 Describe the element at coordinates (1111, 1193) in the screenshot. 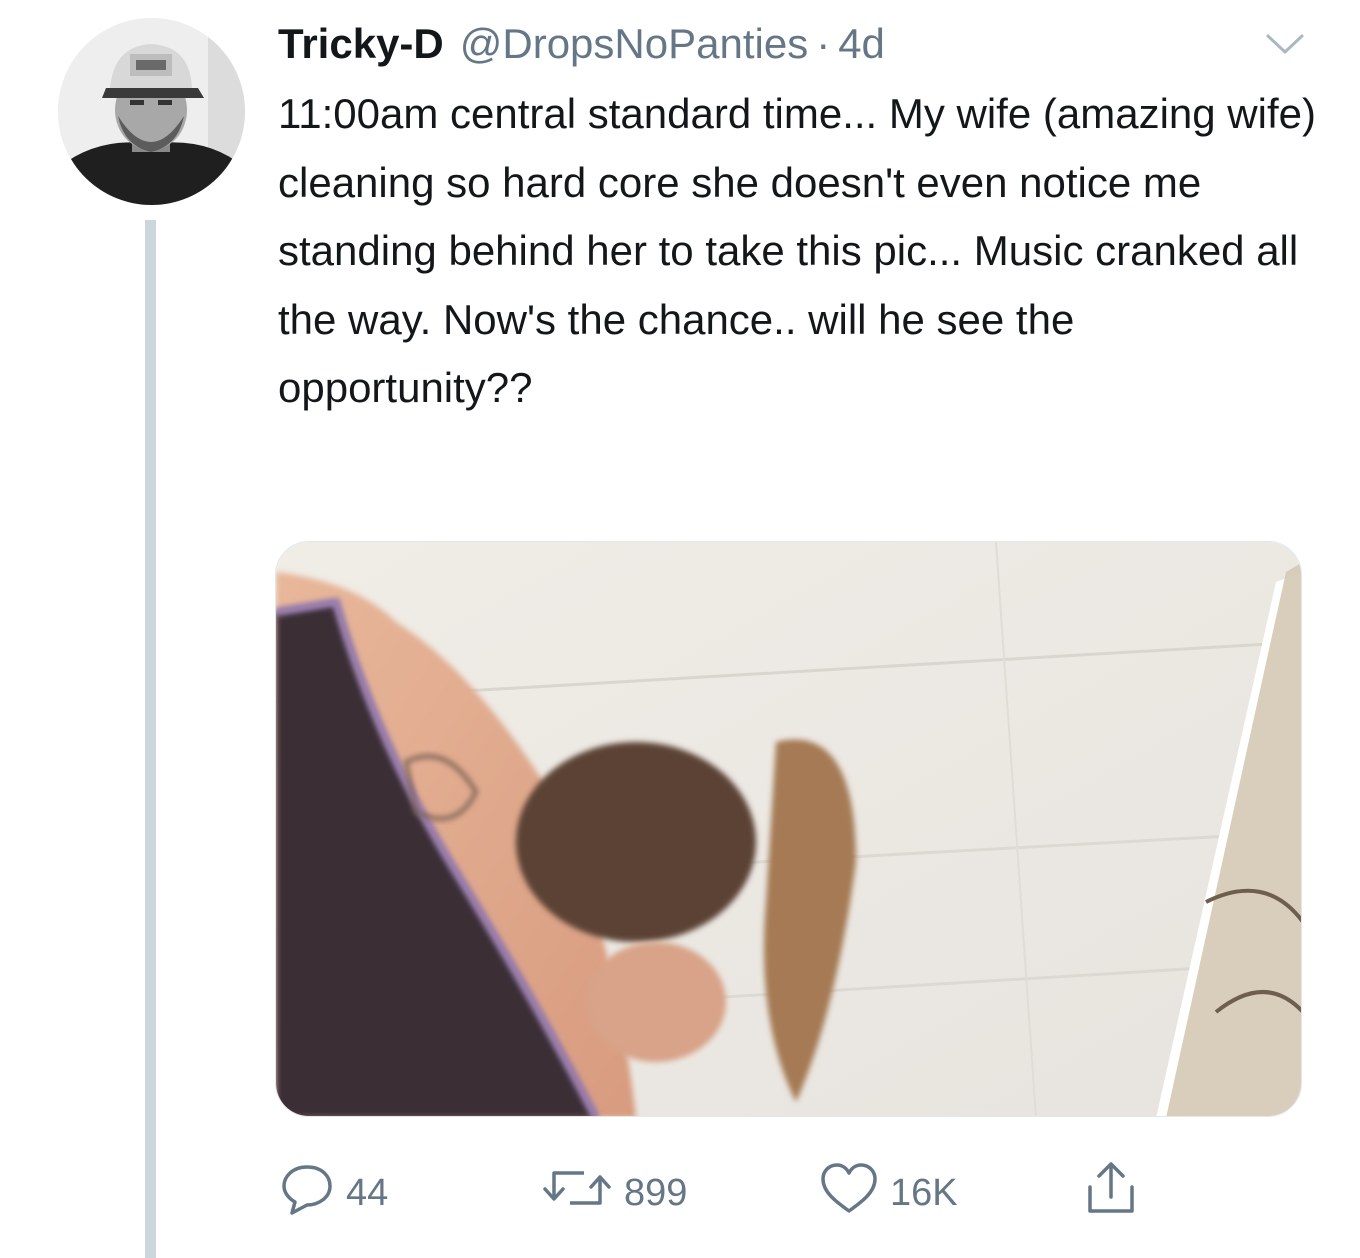

I see `share-icon` at that location.